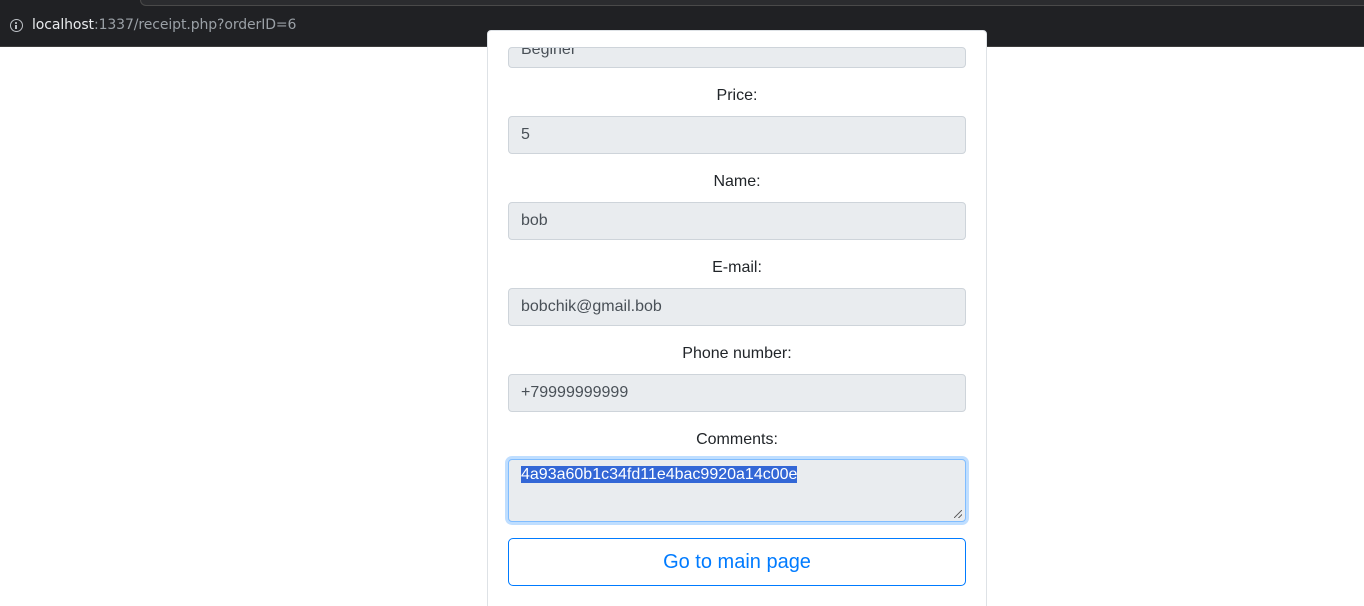 The image size is (1364, 606). Describe the element at coordinates (737, 221) in the screenshot. I see `name-field: bob` at that location.